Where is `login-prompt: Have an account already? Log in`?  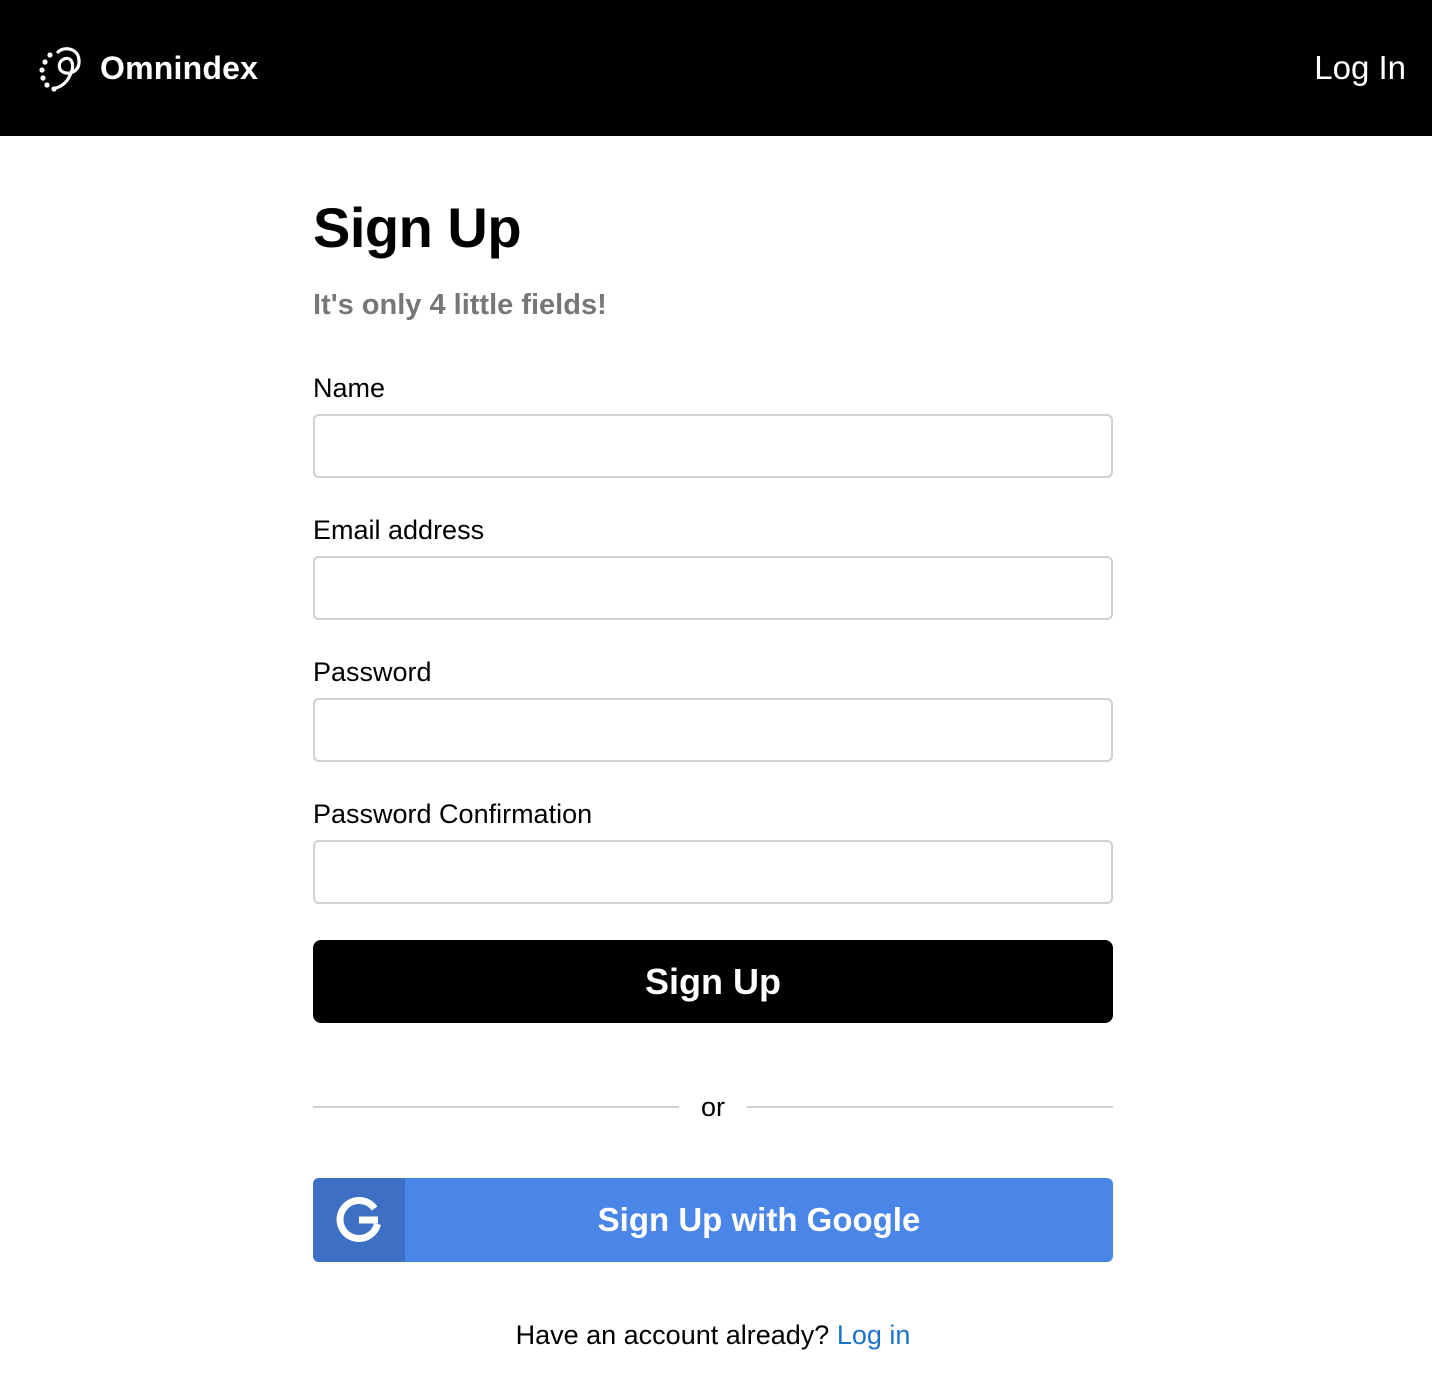 login-prompt: Have an account already? Log in is located at coordinates (713, 1335).